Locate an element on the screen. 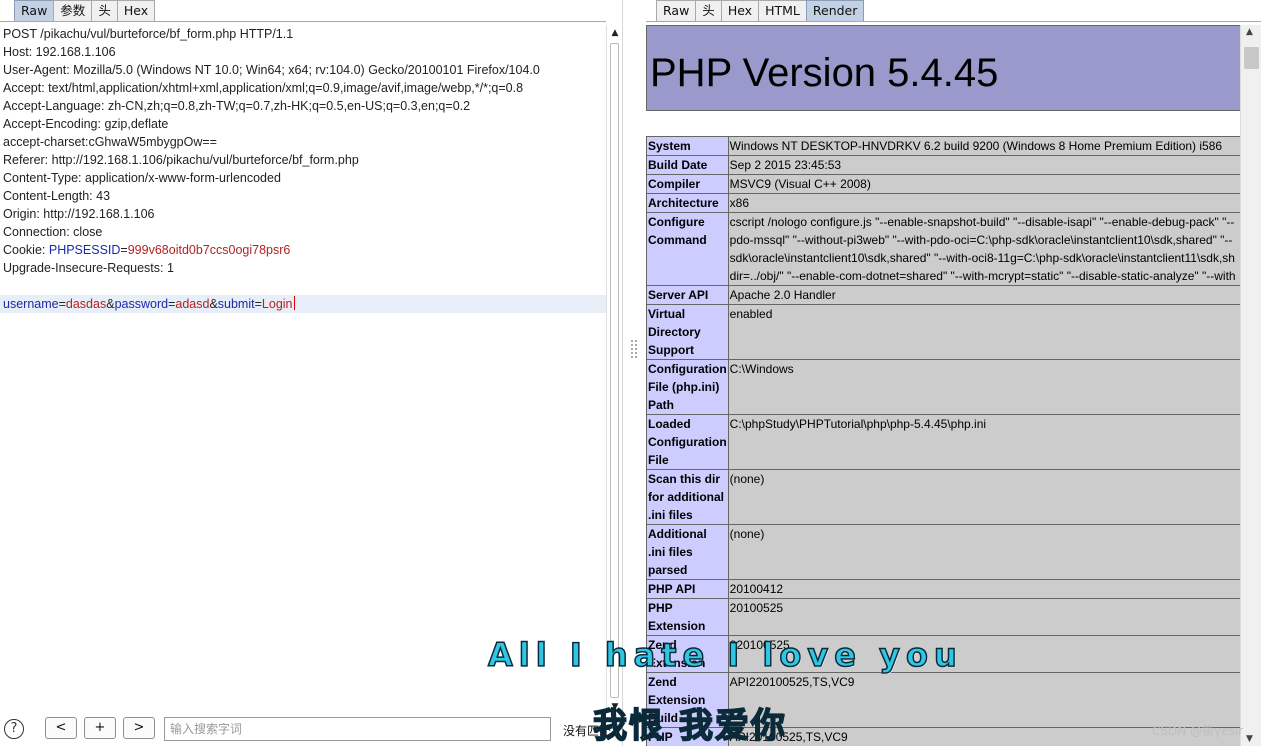 The height and width of the screenshot is (746, 1261). phpinfo-key: Build Date is located at coordinates (687, 165).